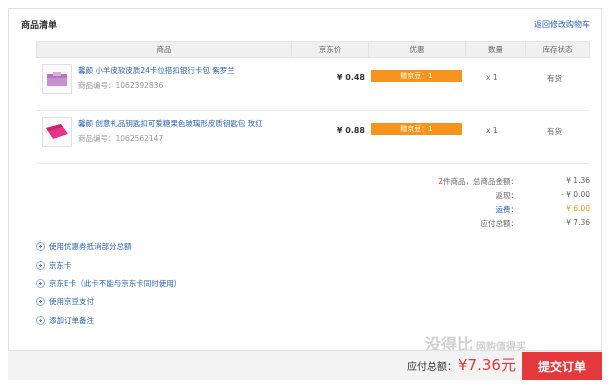 This screenshot has width=610, height=385. I want to click on option-jd-card: 京东卡, so click(54, 265).